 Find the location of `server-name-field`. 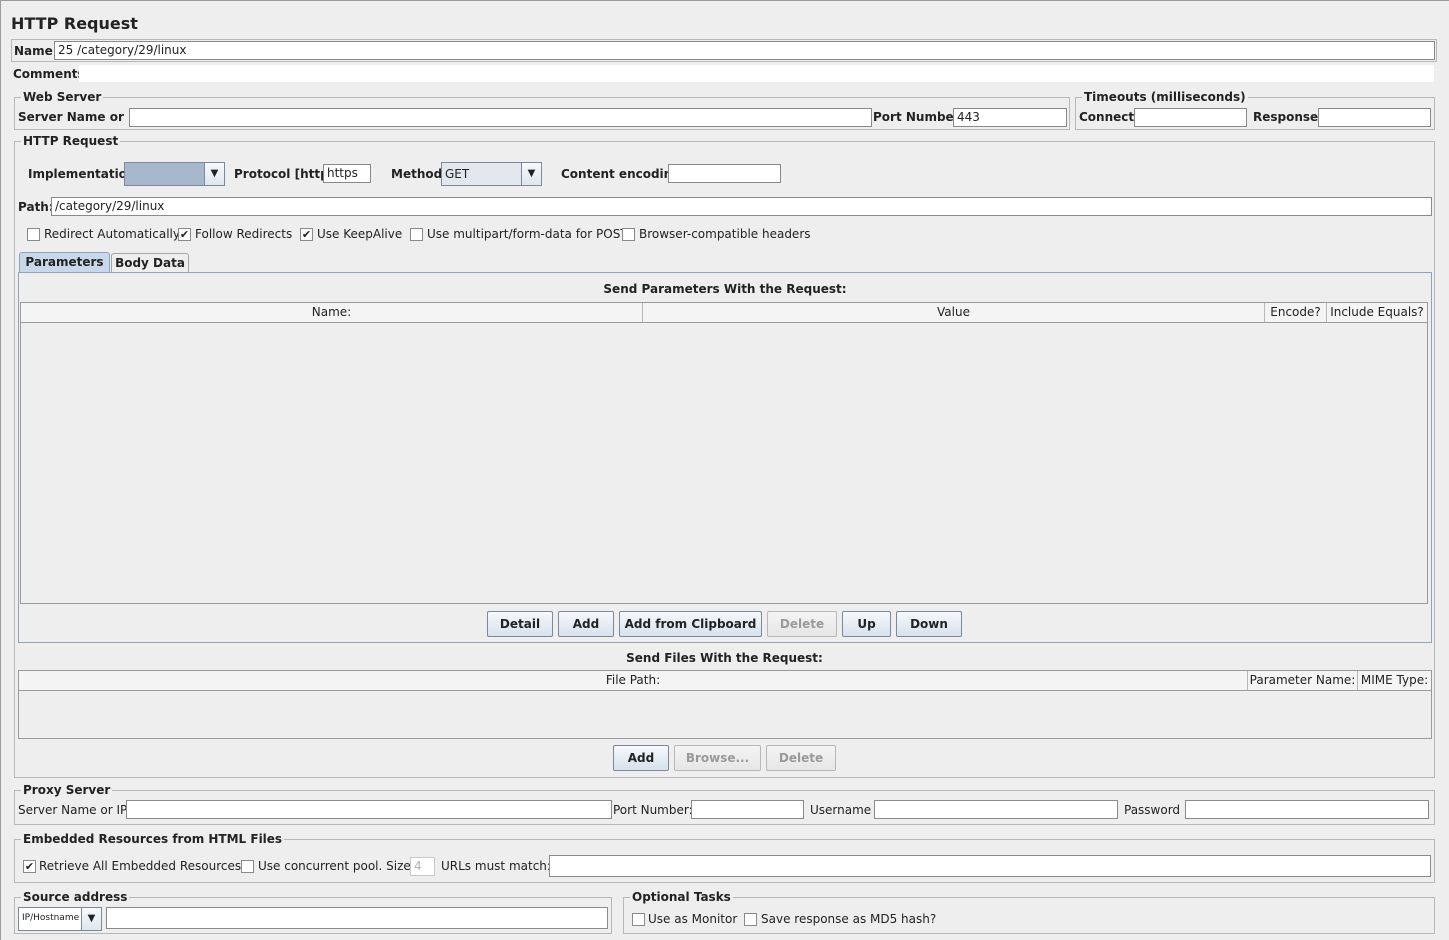

server-name-field is located at coordinates (500, 117).